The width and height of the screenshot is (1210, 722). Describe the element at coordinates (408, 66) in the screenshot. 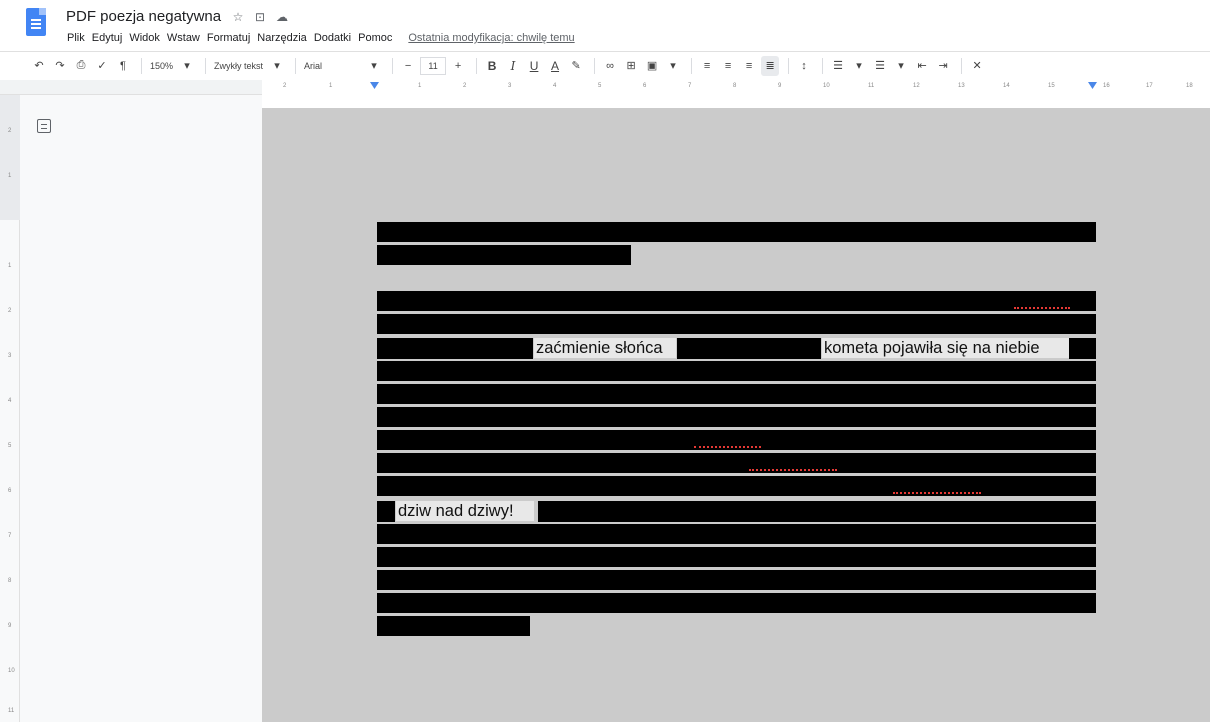

I see `decrease-font-button: −` at that location.